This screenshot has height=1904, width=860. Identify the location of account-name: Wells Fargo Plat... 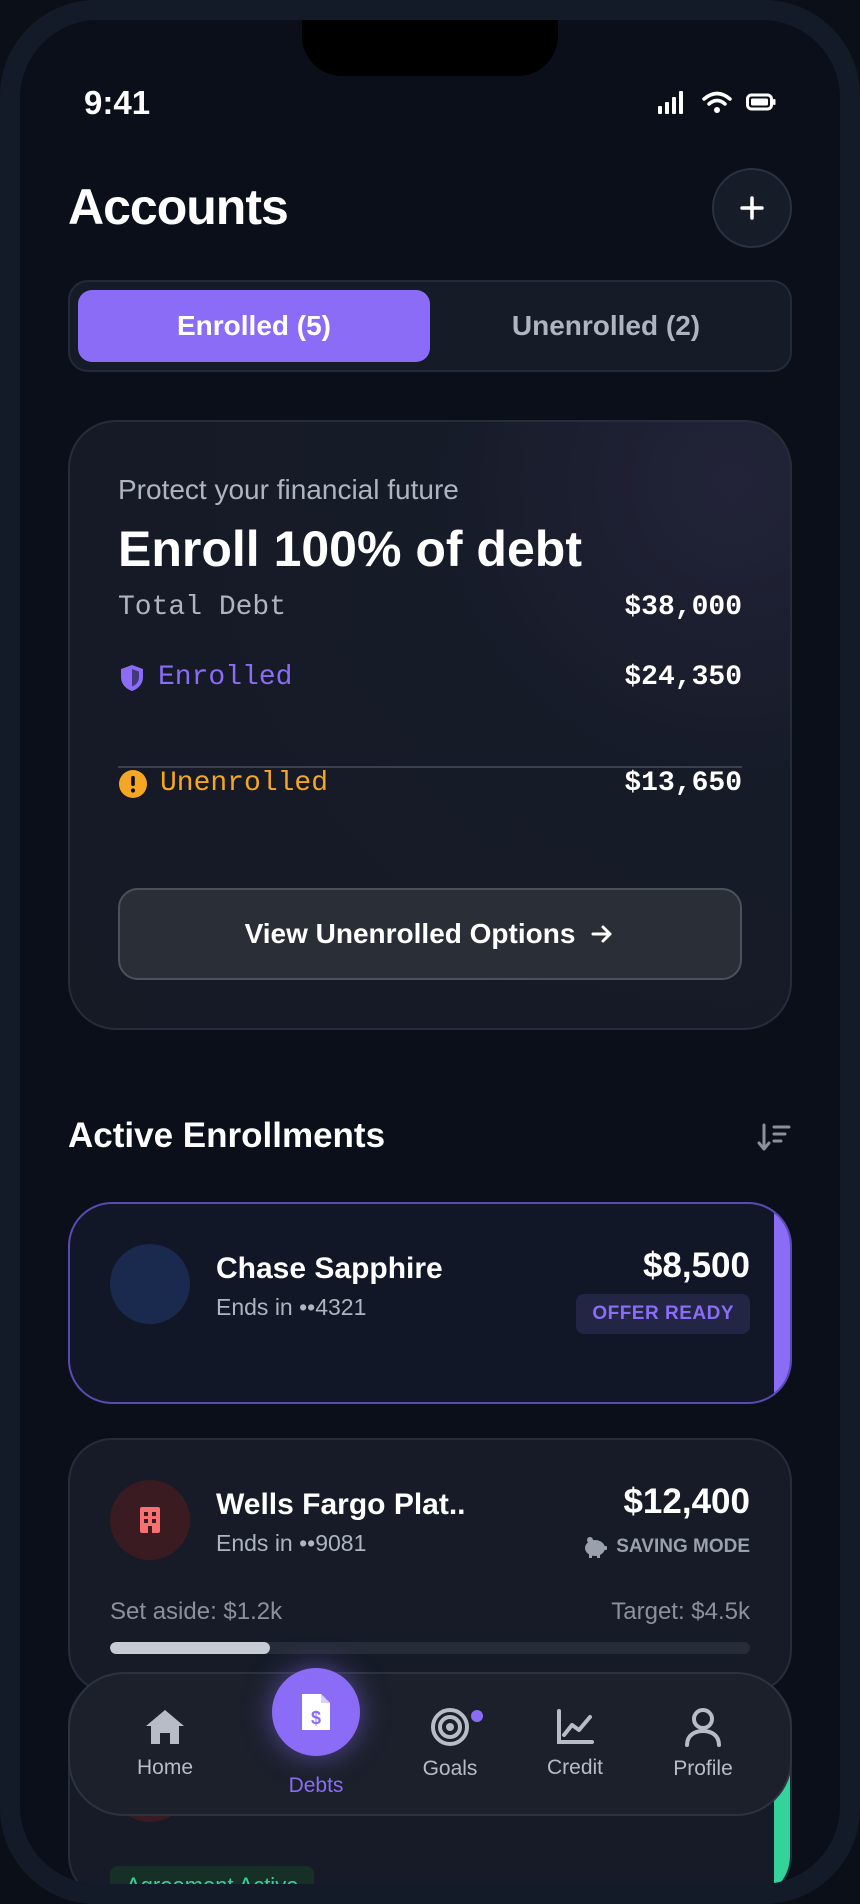
(341, 1504).